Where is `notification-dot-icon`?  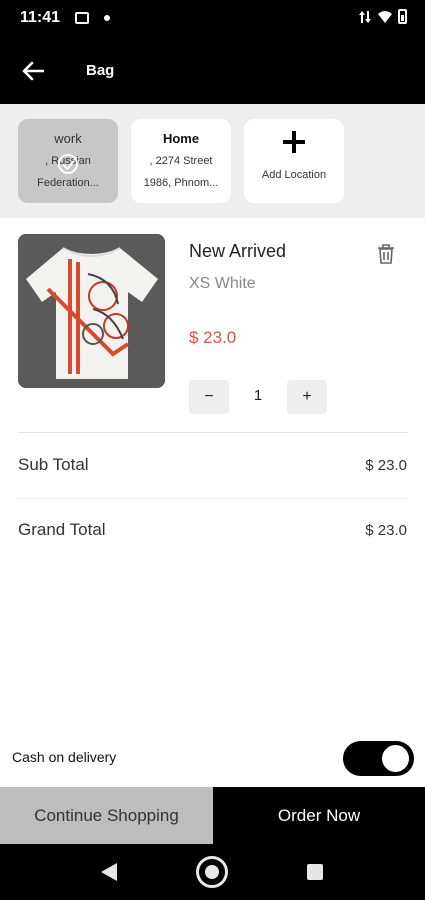
notification-dot-icon is located at coordinates (107, 18).